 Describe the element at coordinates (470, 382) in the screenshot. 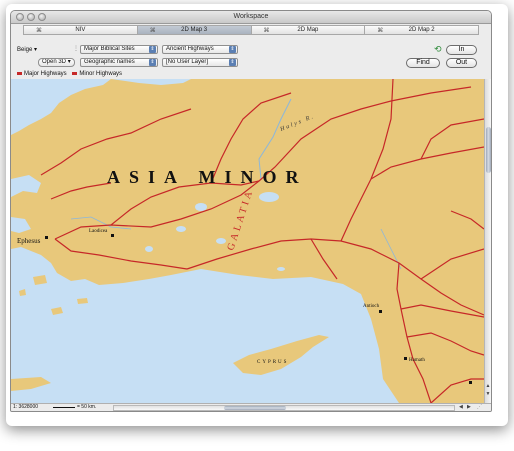

I see `city-marker-east` at that location.